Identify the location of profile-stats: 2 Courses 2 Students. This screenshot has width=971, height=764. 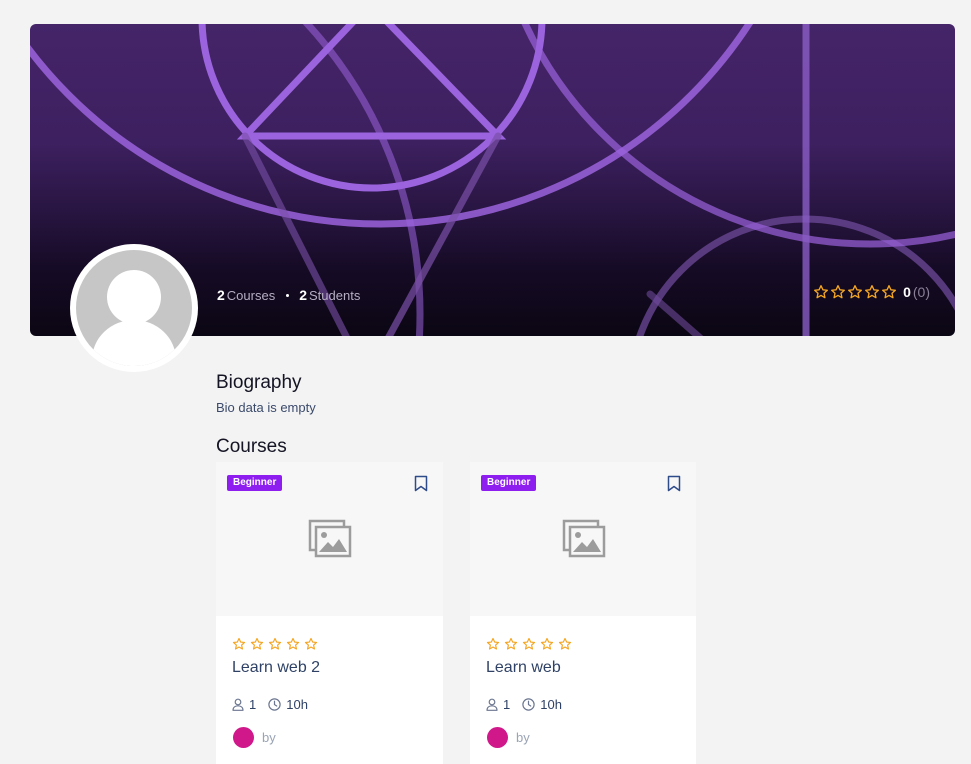
(288, 295).